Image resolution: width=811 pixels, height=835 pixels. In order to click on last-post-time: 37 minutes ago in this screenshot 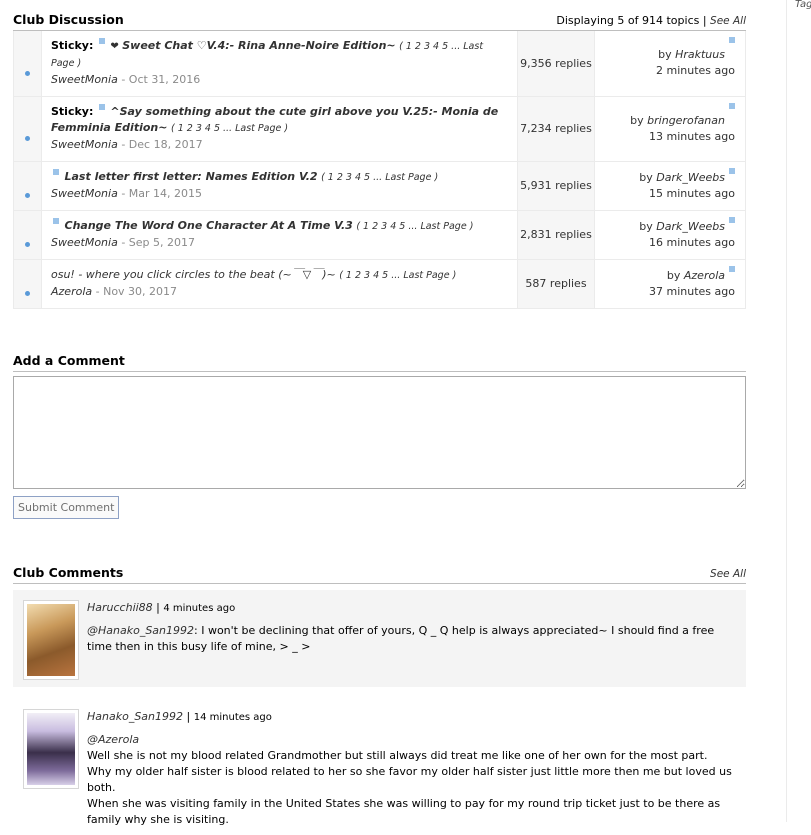, I will do `click(692, 291)`.